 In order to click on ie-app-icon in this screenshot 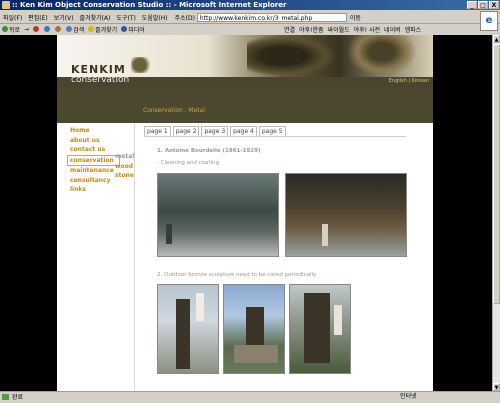, I will do `click(6, 5)`.